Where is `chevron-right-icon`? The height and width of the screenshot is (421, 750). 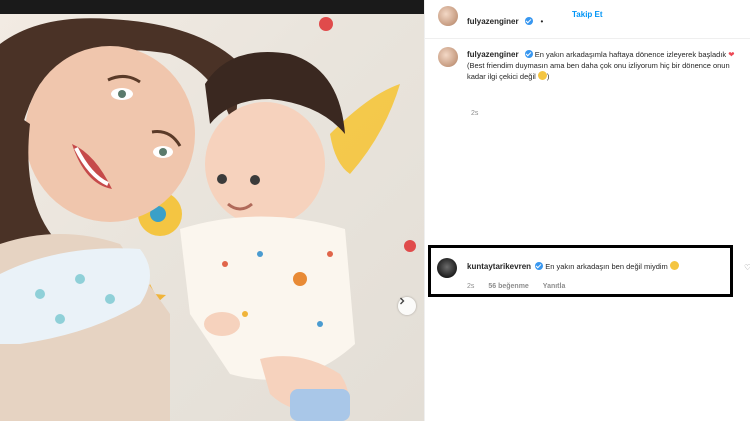 chevron-right-icon is located at coordinates (402, 301).